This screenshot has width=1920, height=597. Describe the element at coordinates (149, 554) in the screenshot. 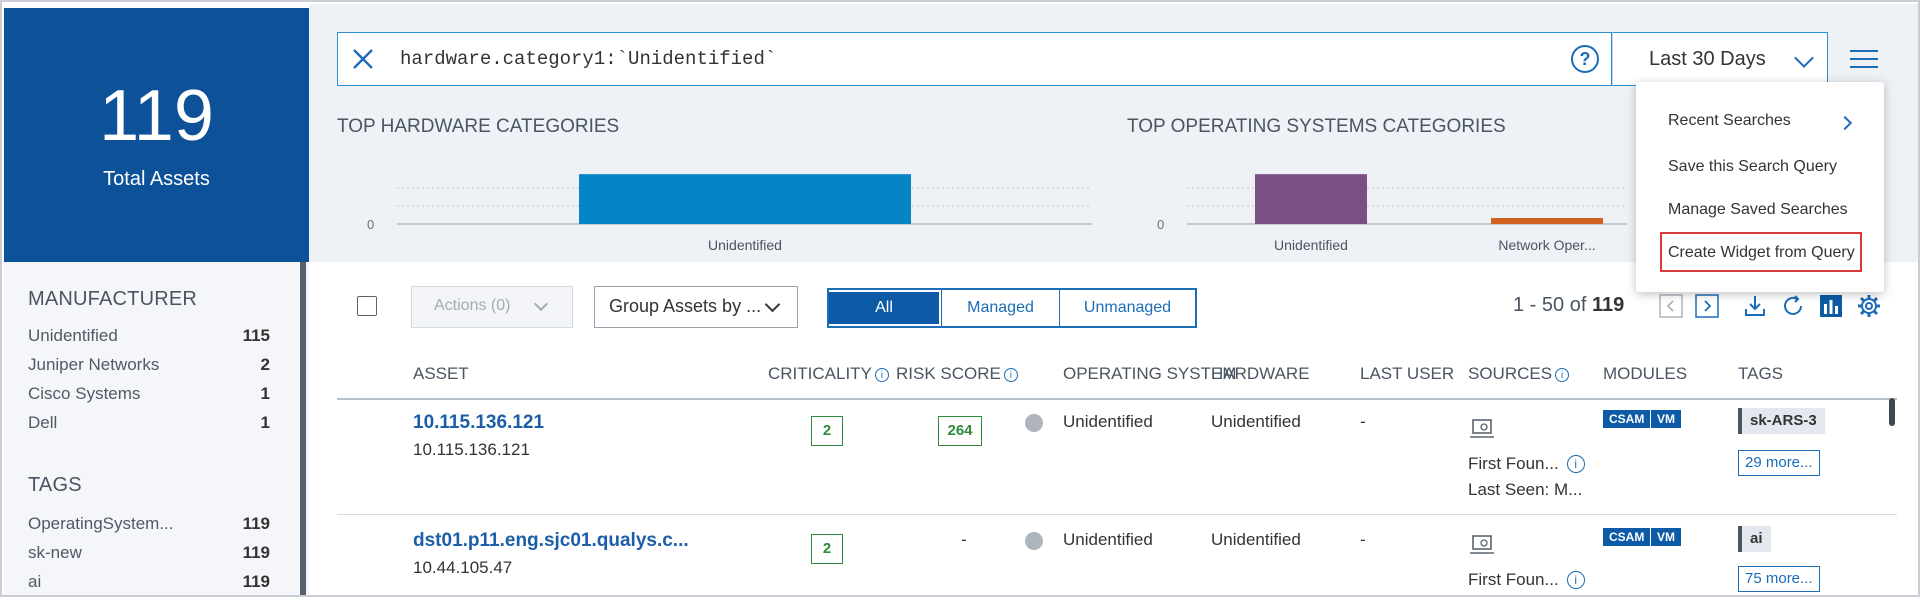

I see `facet-item: sk-new 119` at that location.